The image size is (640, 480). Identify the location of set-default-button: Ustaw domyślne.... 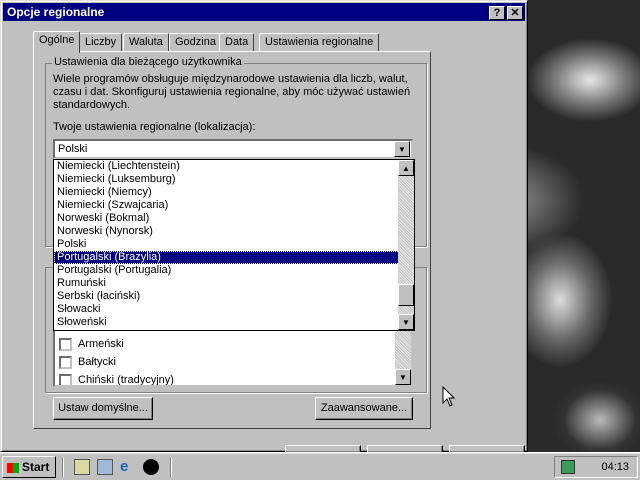
(103, 408).